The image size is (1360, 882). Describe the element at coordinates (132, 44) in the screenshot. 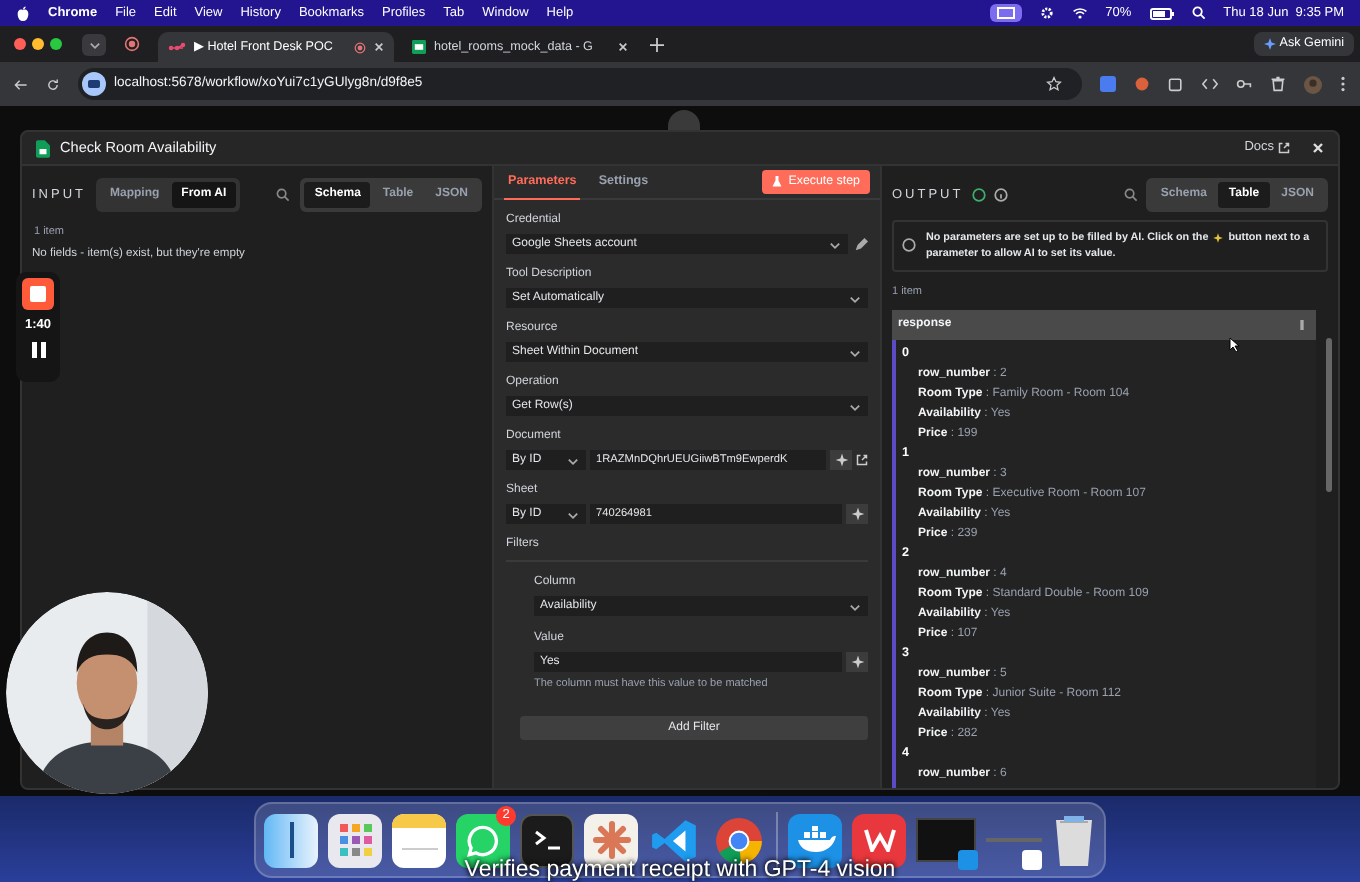

I see `recording-tab-icon` at that location.